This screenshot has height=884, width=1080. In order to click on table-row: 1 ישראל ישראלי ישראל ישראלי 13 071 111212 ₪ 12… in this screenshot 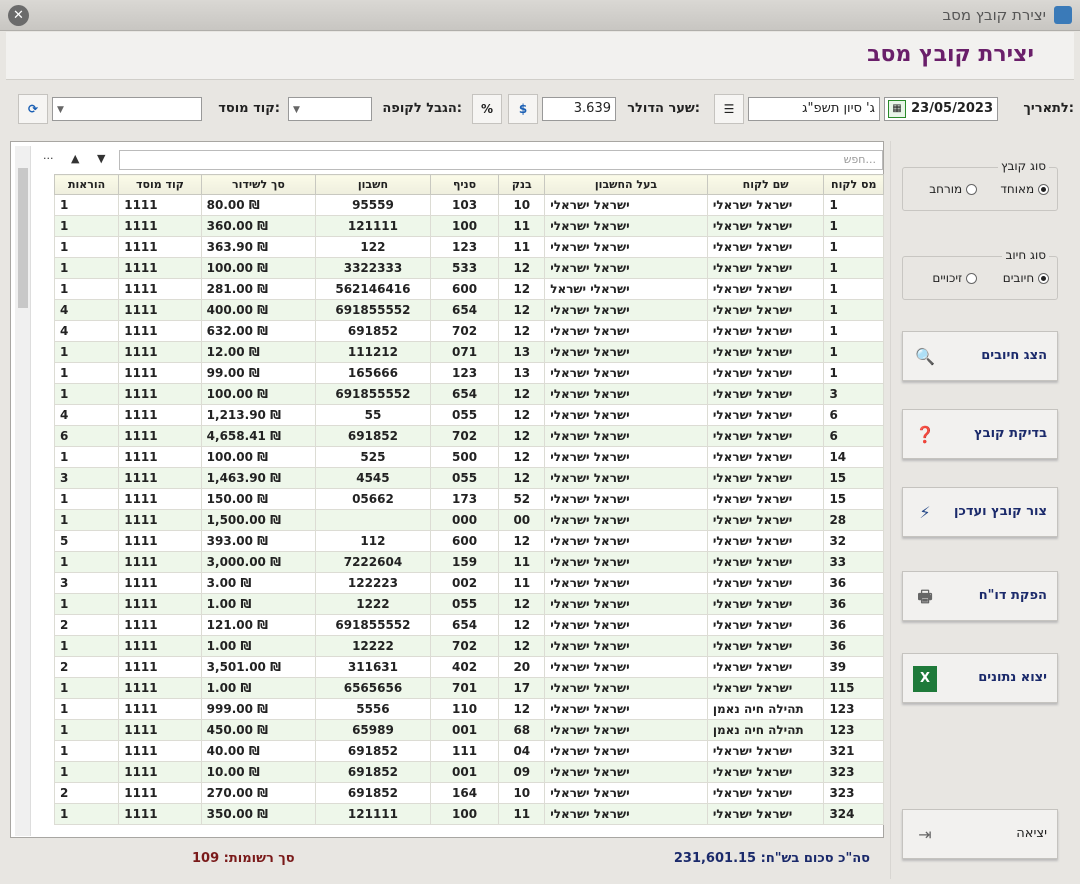, I will do `click(468, 352)`.